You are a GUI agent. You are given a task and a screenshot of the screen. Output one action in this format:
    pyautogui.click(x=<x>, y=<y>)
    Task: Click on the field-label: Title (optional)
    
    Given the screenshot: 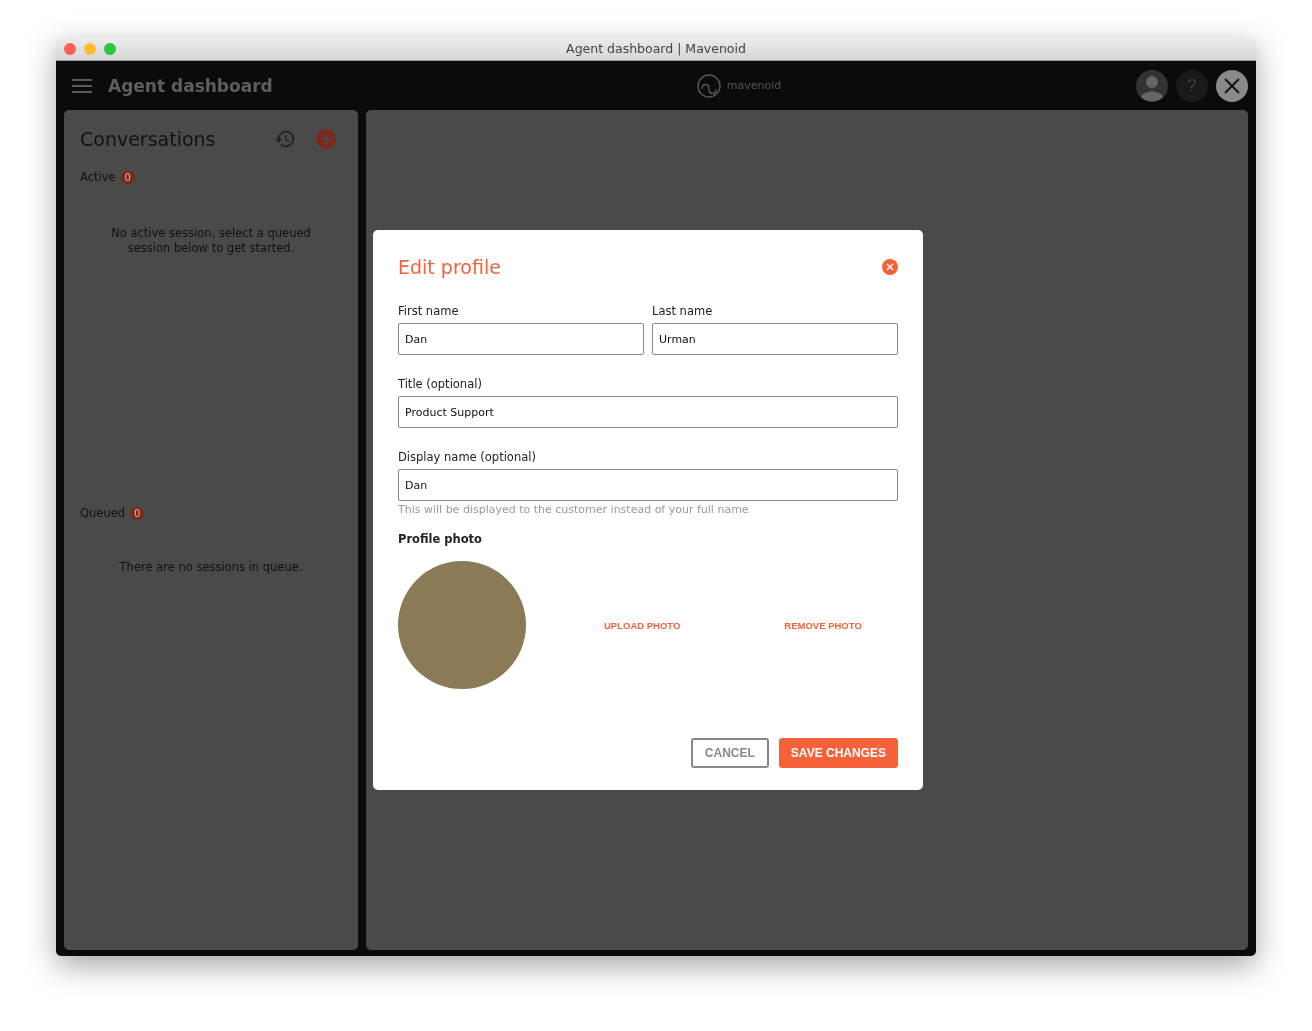 What is the action you would take?
    pyautogui.click(x=440, y=384)
    